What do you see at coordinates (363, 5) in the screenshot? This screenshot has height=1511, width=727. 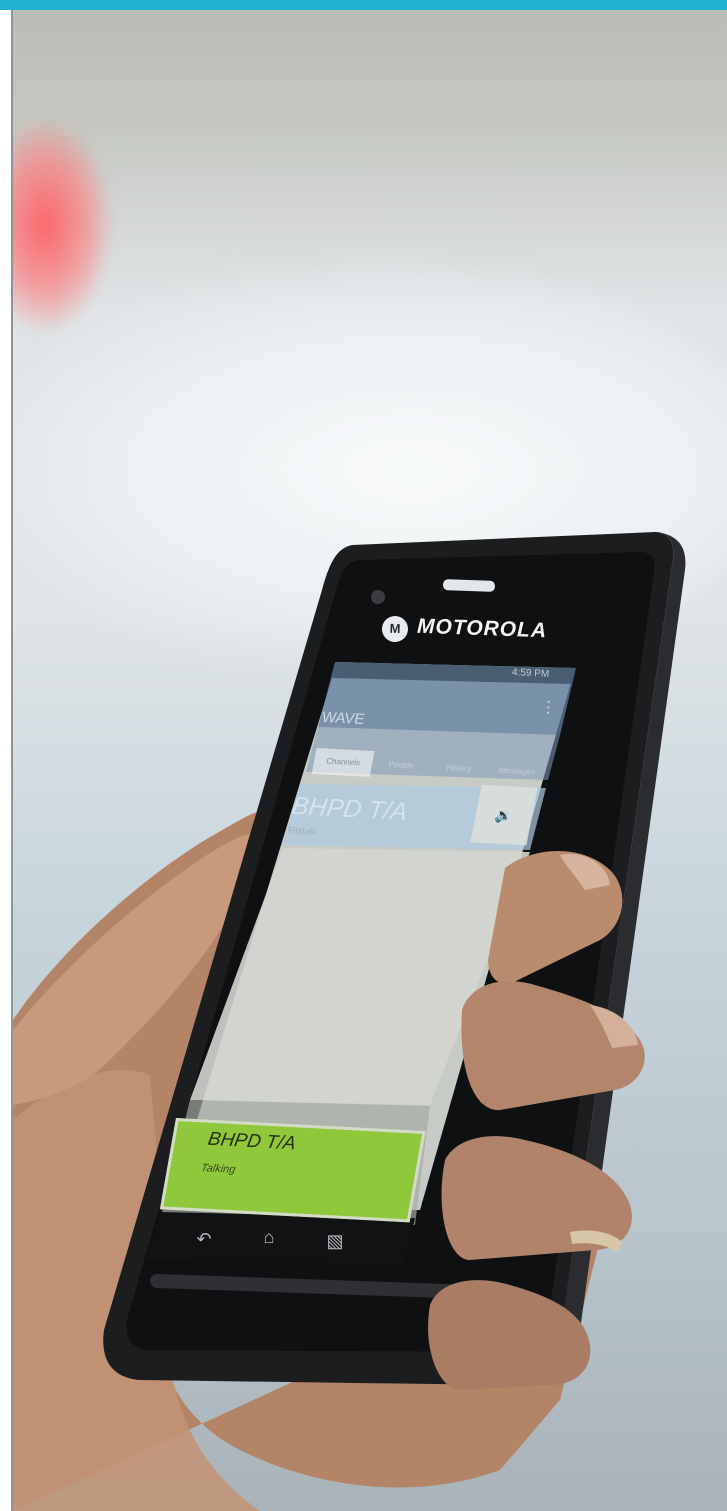 I see `top-accent-bar` at bounding box center [363, 5].